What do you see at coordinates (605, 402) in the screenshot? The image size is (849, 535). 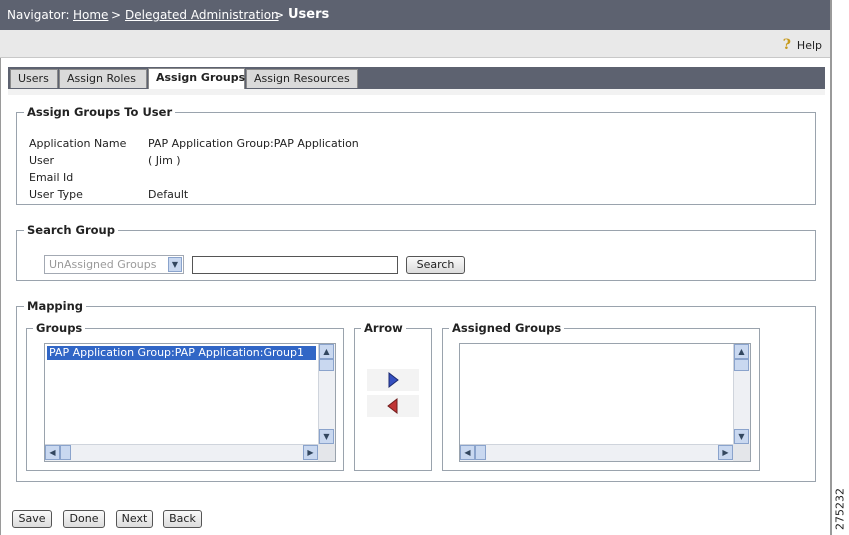 I see `assigned-groups-listbox: ▲ ▼ ◀ ▶` at bounding box center [605, 402].